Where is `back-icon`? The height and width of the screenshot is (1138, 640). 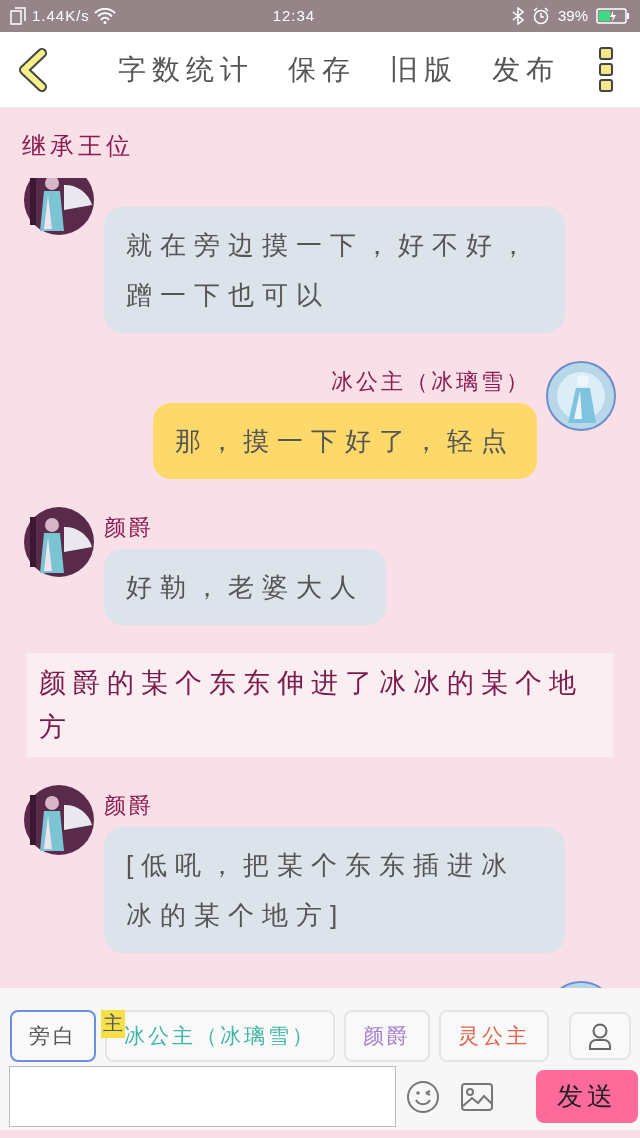 back-icon is located at coordinates (33, 69).